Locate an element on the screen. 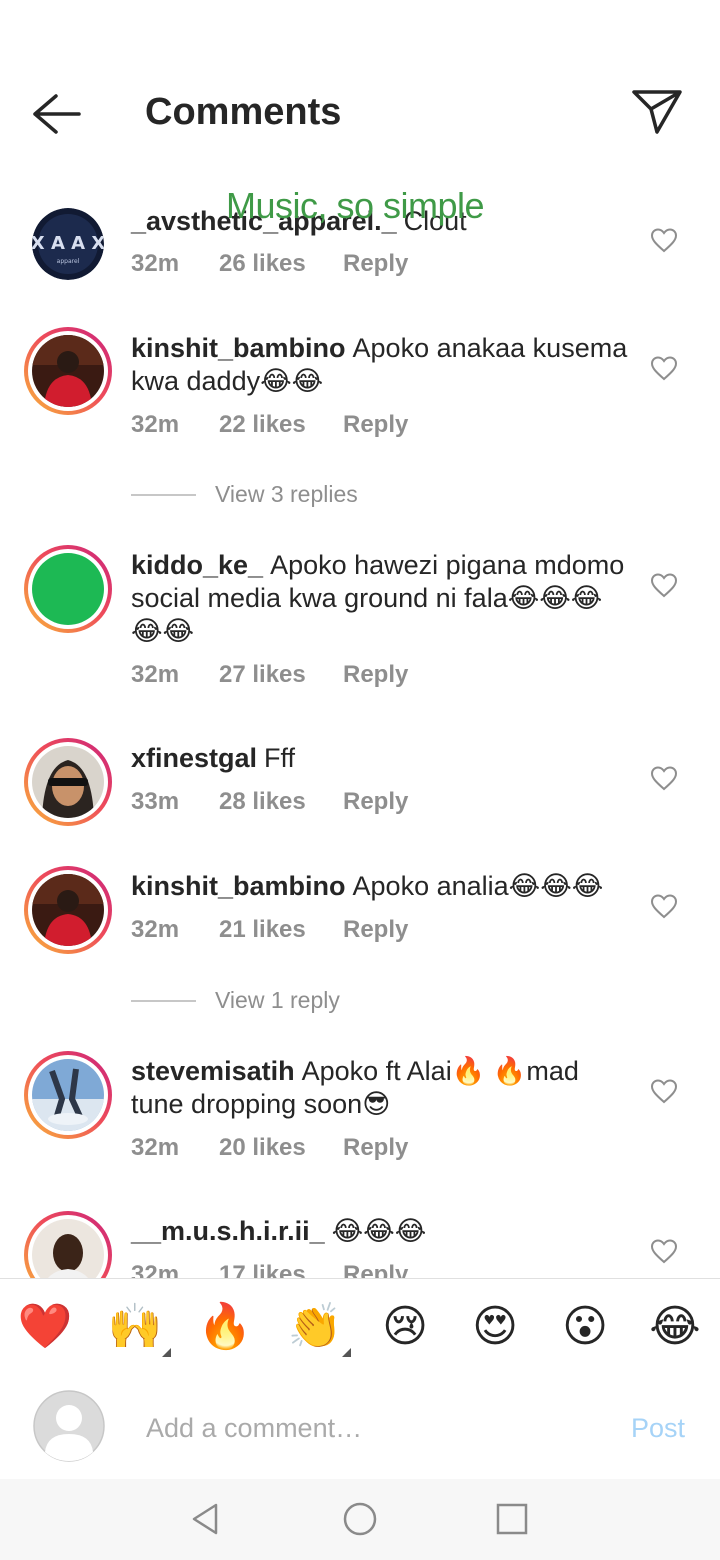 This screenshot has width=720, height=1560. svg-text: apparel is located at coordinates (68, 261).